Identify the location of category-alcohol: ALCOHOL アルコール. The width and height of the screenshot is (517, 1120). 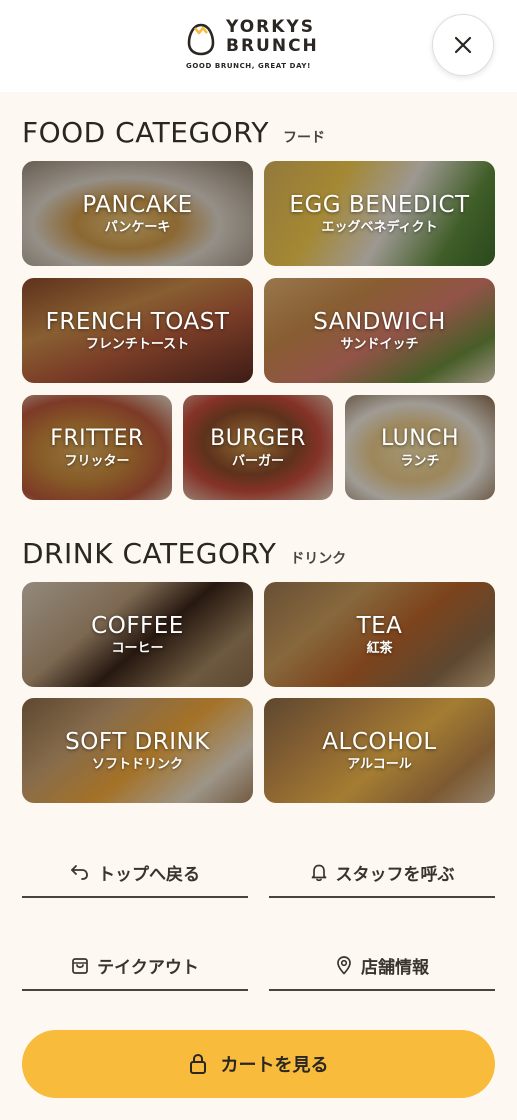
(379, 750).